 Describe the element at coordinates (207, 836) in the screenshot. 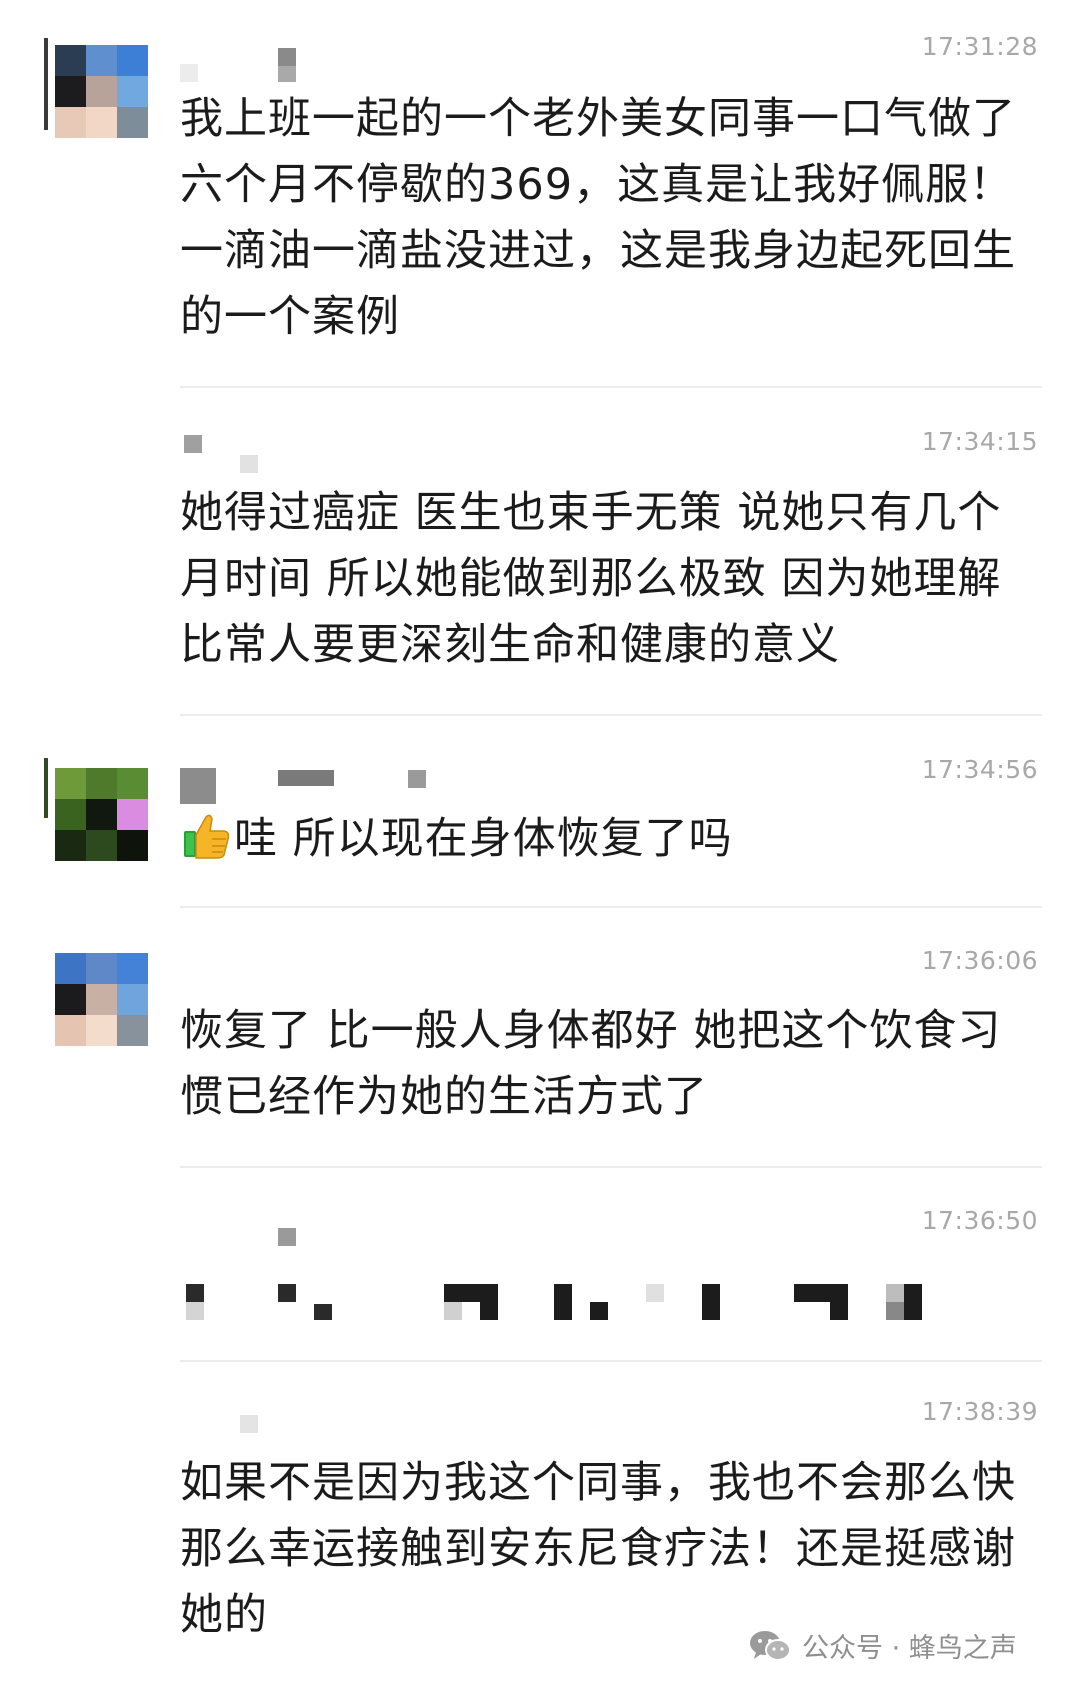

I see `thumbs-up-icon` at that location.